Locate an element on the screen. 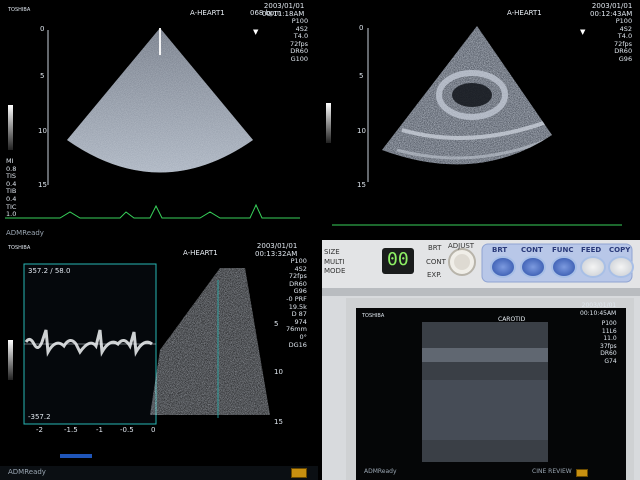 The height and width of the screenshot is (480, 640). func-button is located at coordinates (564, 267).